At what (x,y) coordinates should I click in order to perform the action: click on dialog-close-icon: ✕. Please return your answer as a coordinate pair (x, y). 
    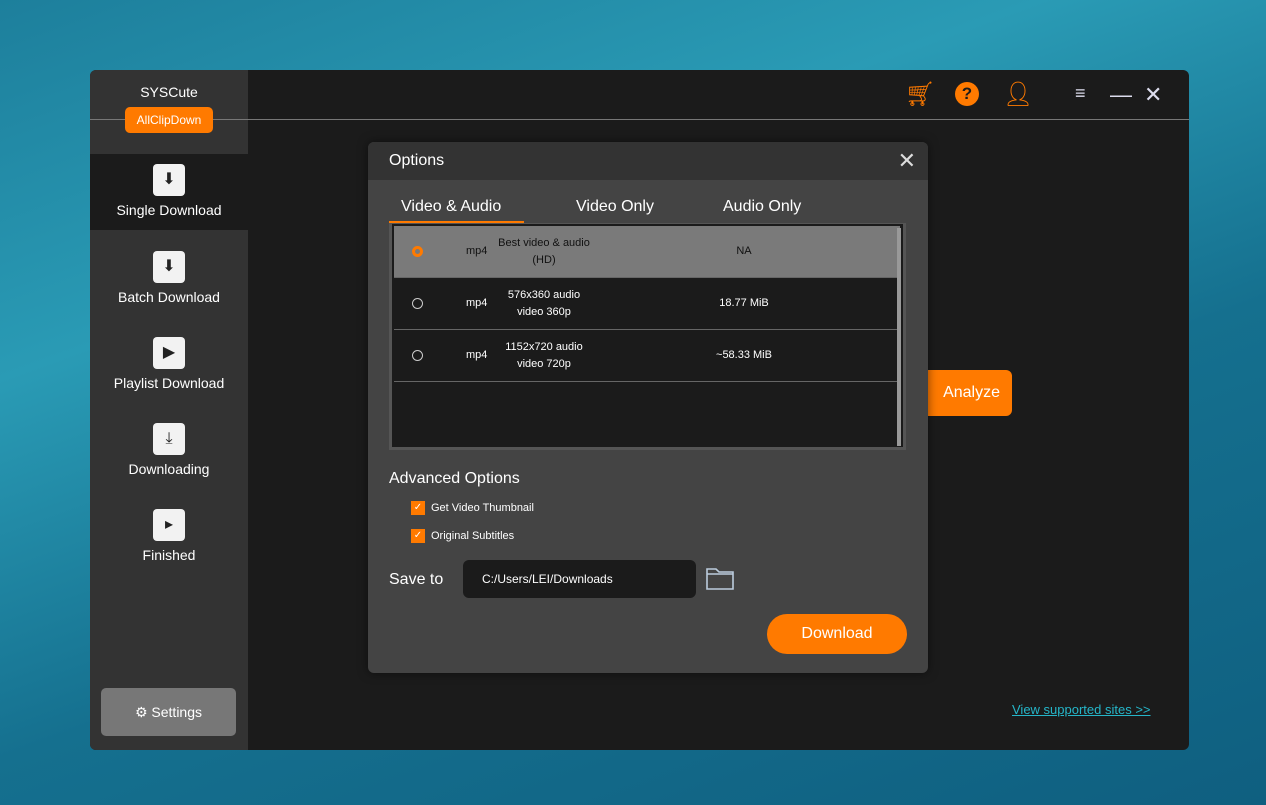
    Looking at the image, I should click on (907, 161).